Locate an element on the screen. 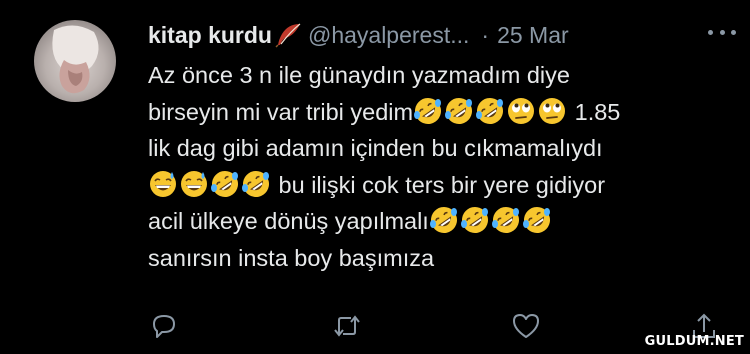 This screenshot has width=750, height=354. feather-icon is located at coordinates (288, 35).